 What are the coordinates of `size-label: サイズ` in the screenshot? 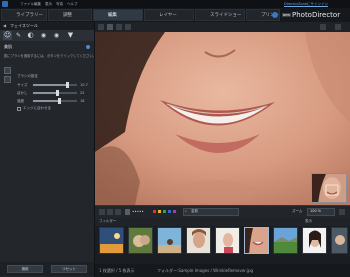 It's located at (22, 85).